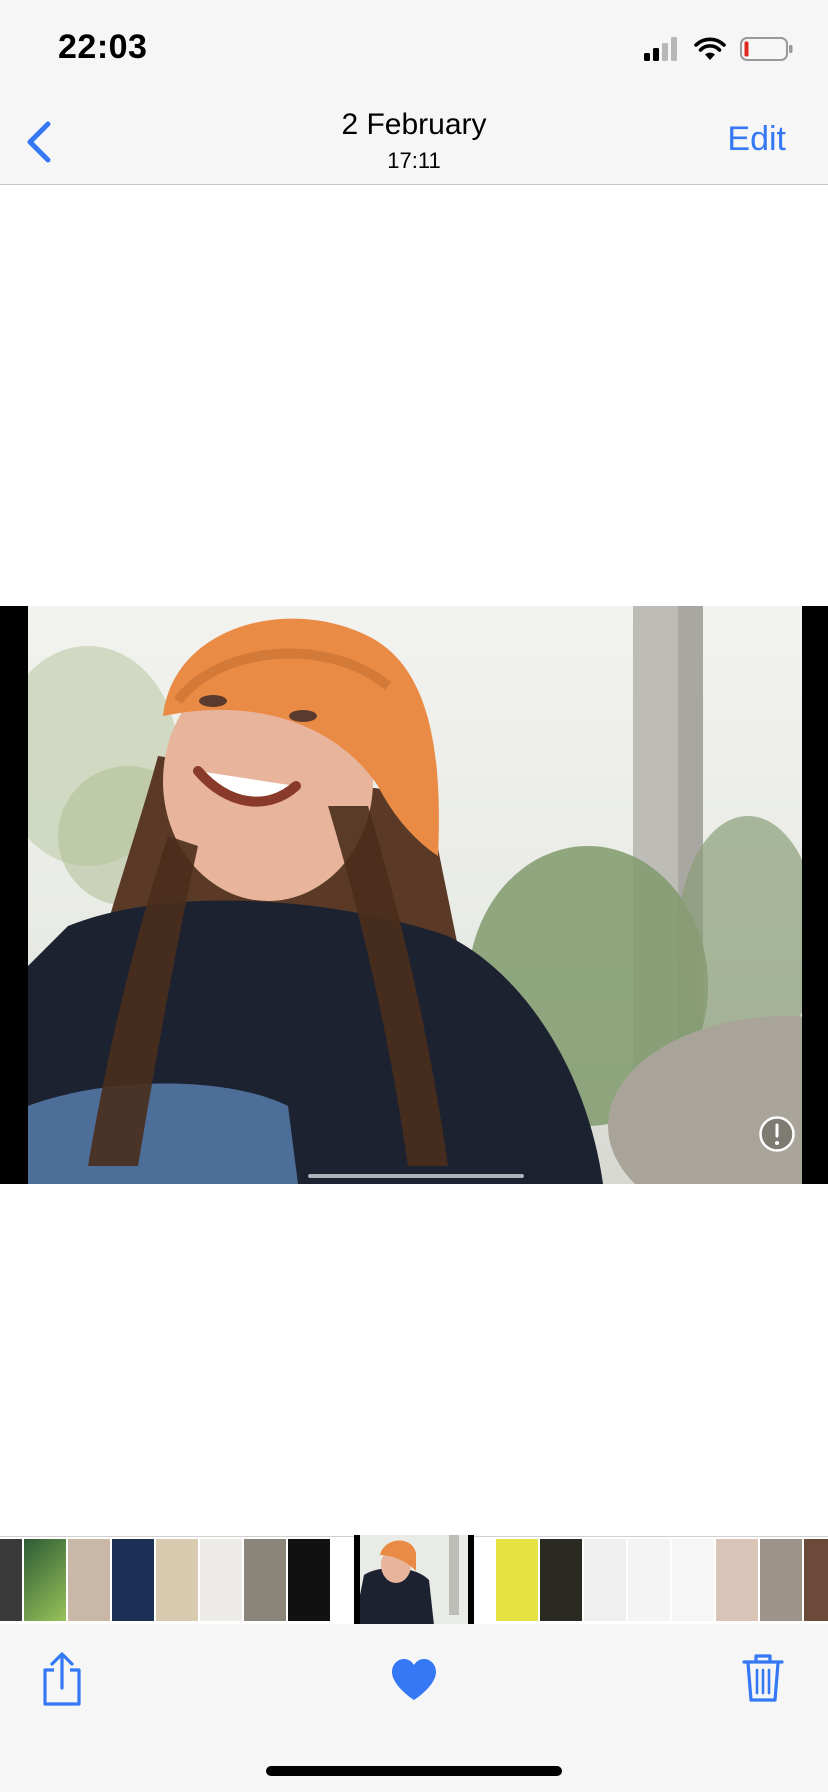 This screenshot has height=1792, width=828. Describe the element at coordinates (414, 124) in the screenshot. I see `page-title: 2 February` at that location.